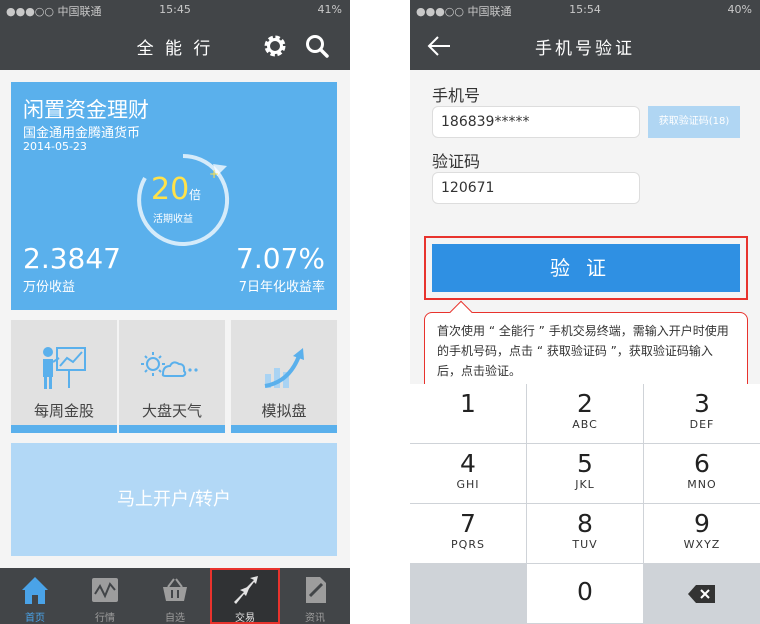 The image size is (760, 624). Describe the element at coordinates (175, 618) in the screenshot. I see `tab-label: 自选` at that location.